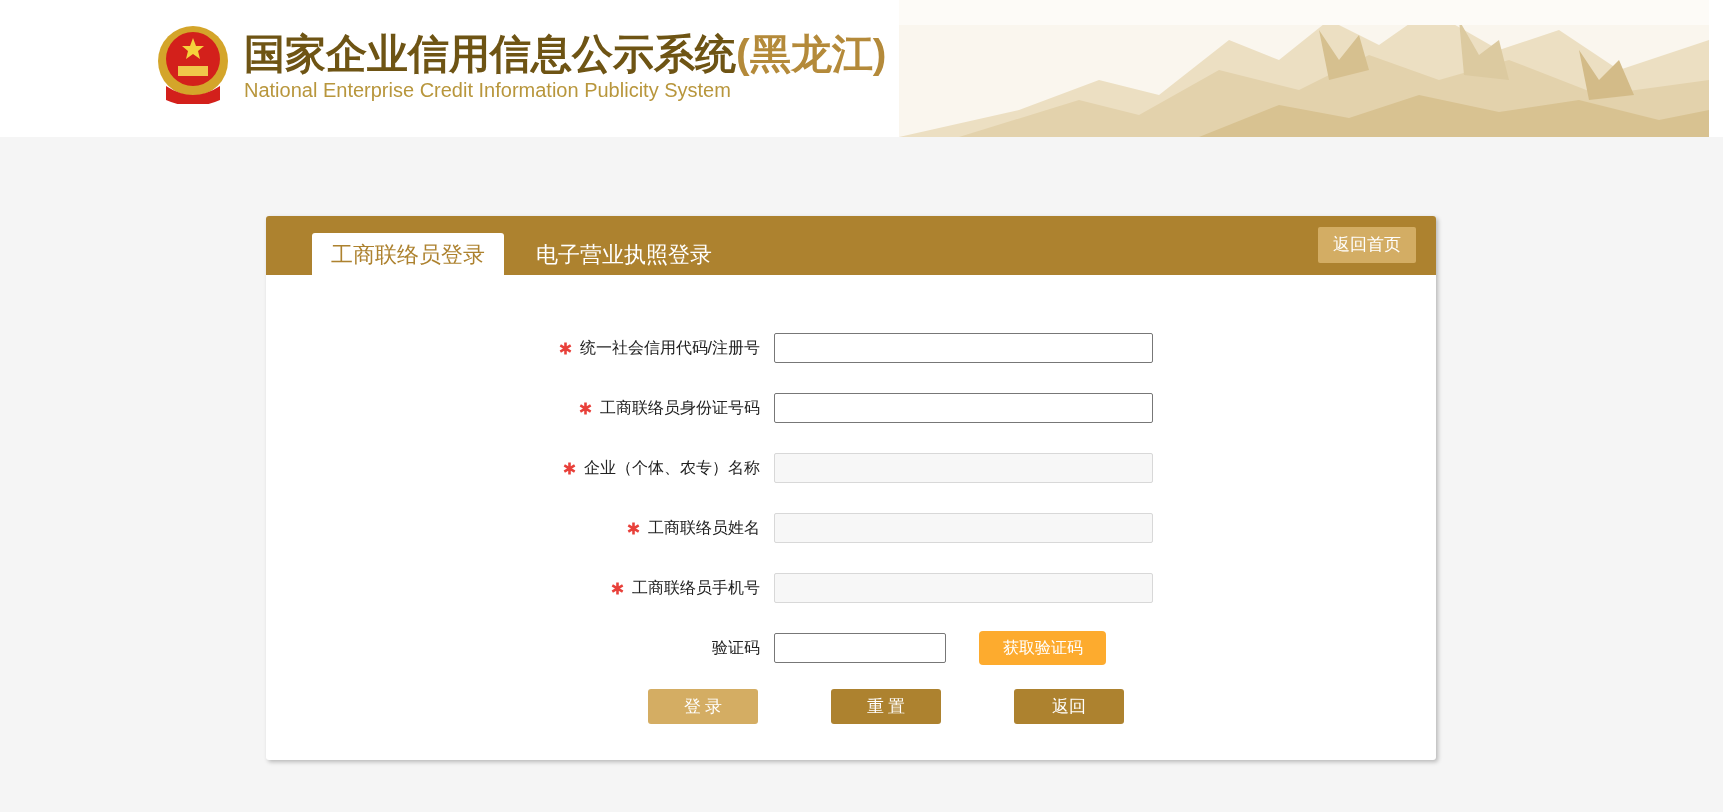  Describe the element at coordinates (624, 254) in the screenshot. I see `tab: 电子营业执照登录` at that location.